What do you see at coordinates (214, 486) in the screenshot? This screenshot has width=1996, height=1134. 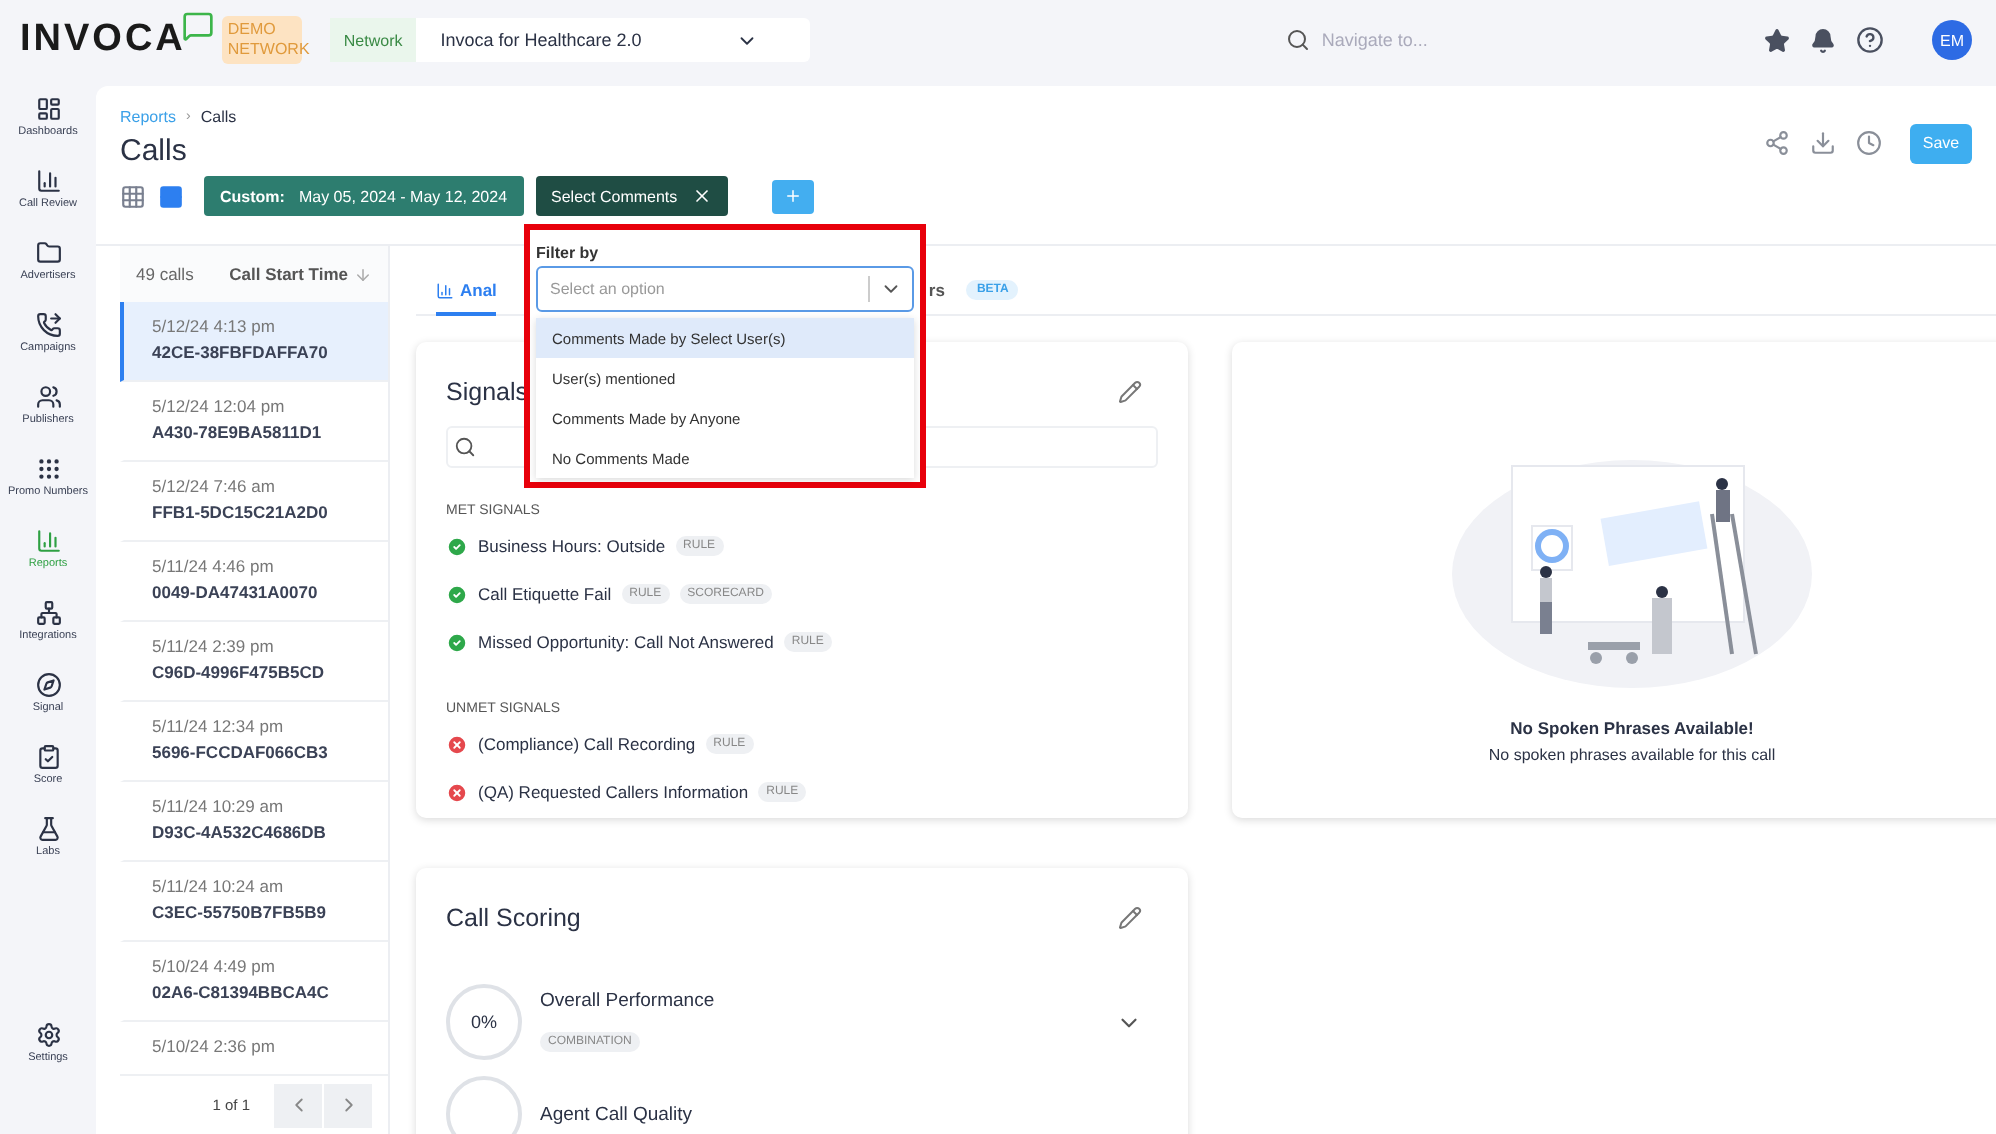 I see `call-time: 5/12/24 7:46 am` at bounding box center [214, 486].